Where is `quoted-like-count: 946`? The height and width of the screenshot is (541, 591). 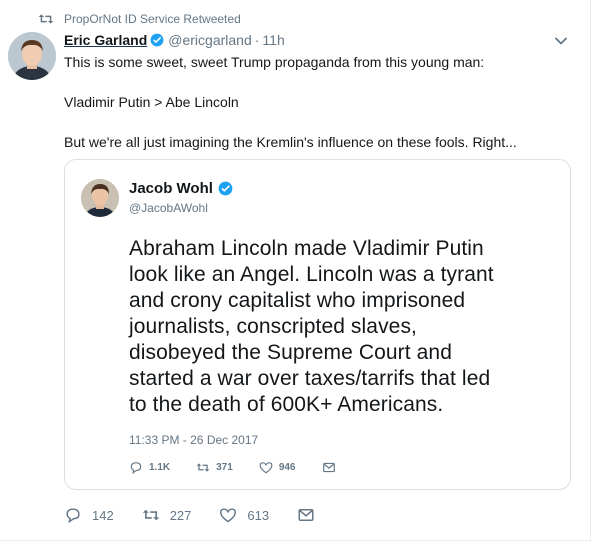
quoted-like-count: 946 is located at coordinates (287, 467).